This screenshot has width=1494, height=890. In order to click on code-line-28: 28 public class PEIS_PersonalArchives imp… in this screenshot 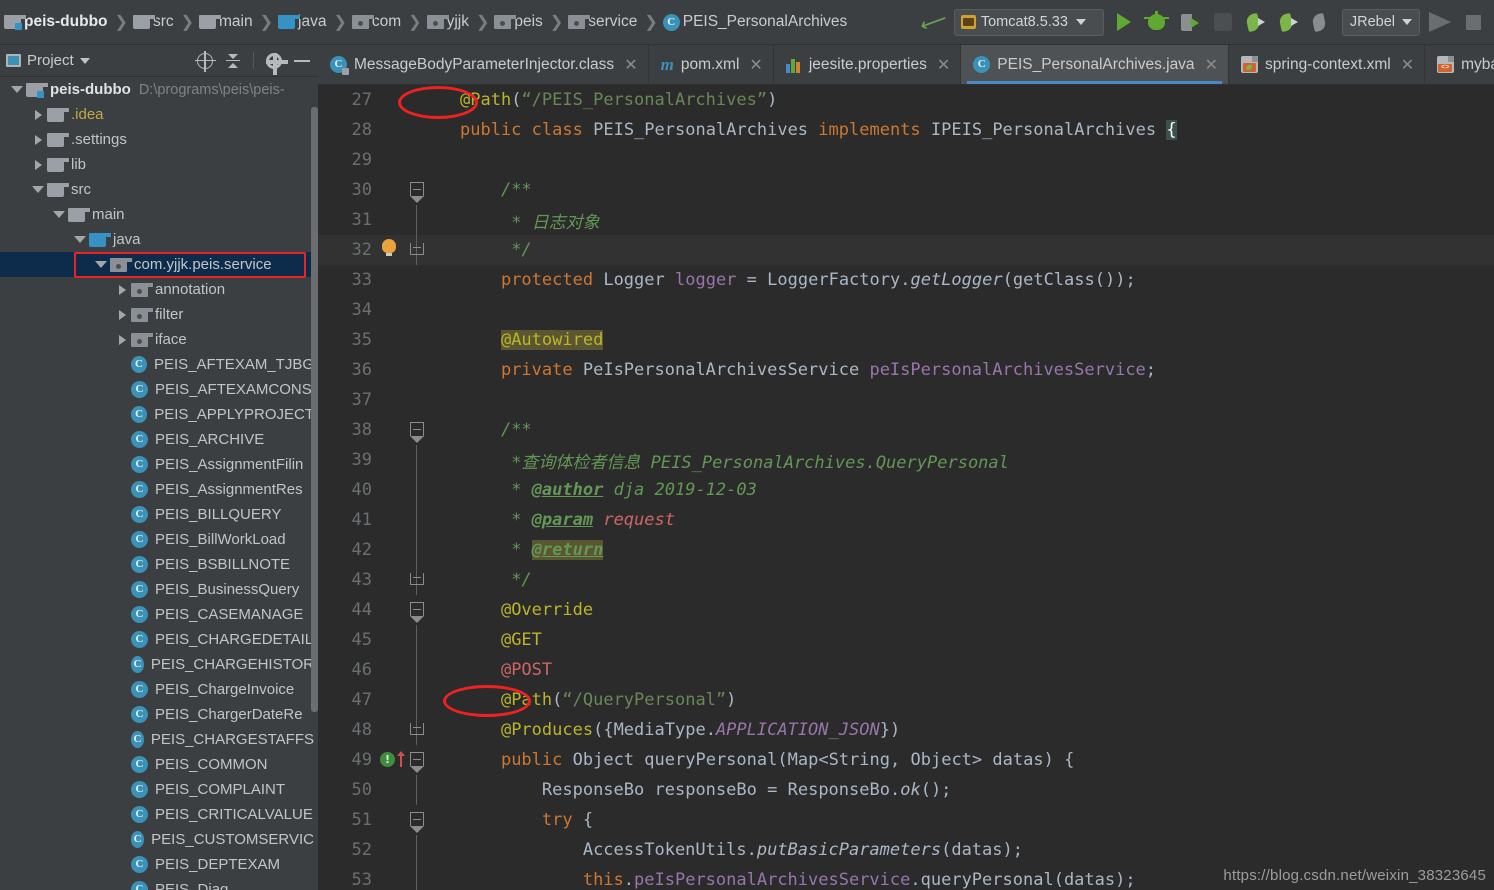, I will do `click(906, 130)`.